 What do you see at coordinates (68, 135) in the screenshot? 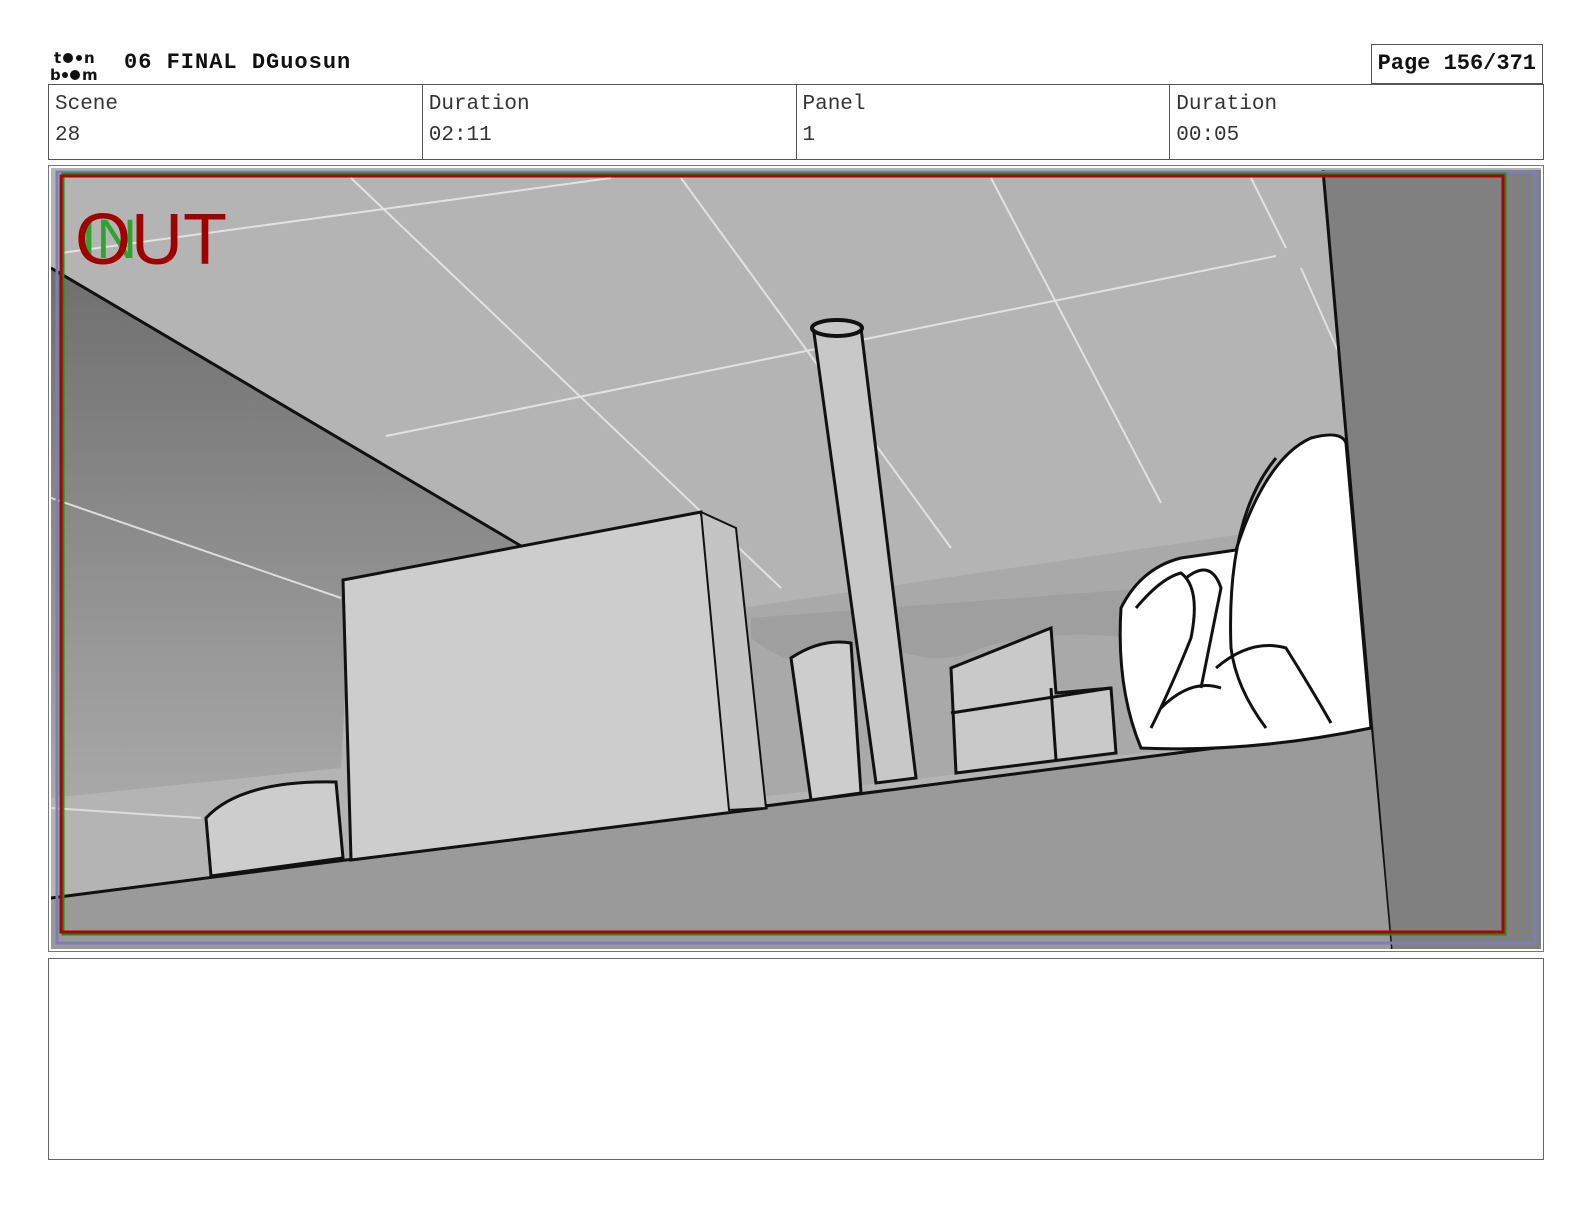
I see `scene-value: 28` at bounding box center [68, 135].